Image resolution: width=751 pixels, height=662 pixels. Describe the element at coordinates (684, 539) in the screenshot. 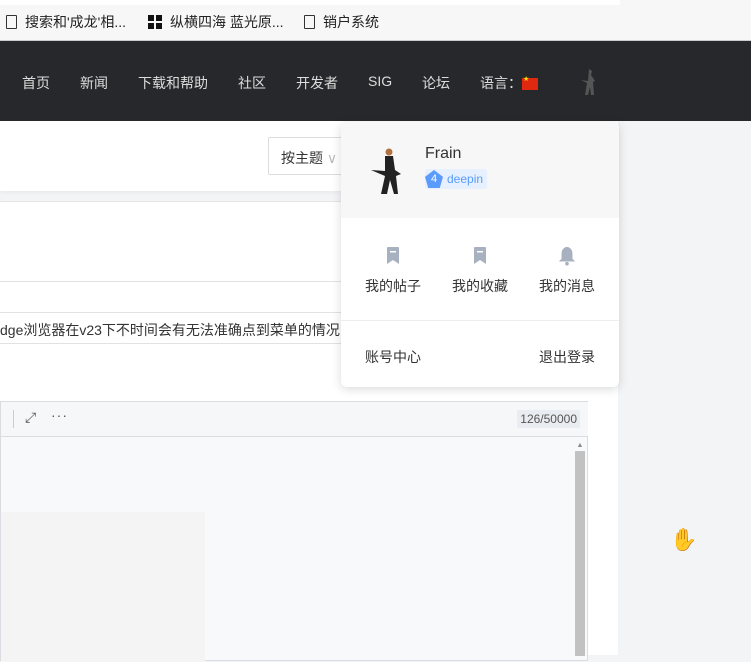

I see `hand-cursor-icon: ✋` at that location.